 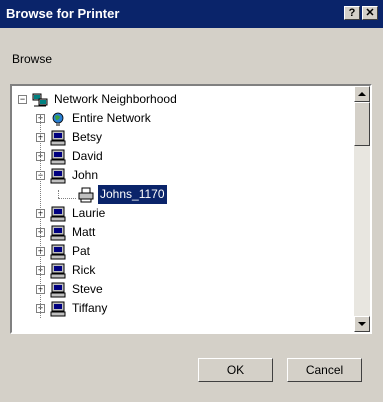 I want to click on tree-item-label: Entire Network, so click(x=111, y=118).